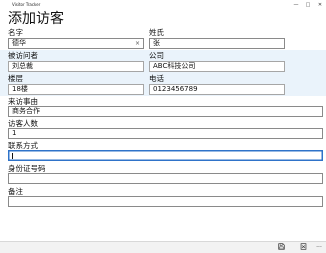 The width and height of the screenshot is (326, 253). I want to click on save-button, so click(281, 248).